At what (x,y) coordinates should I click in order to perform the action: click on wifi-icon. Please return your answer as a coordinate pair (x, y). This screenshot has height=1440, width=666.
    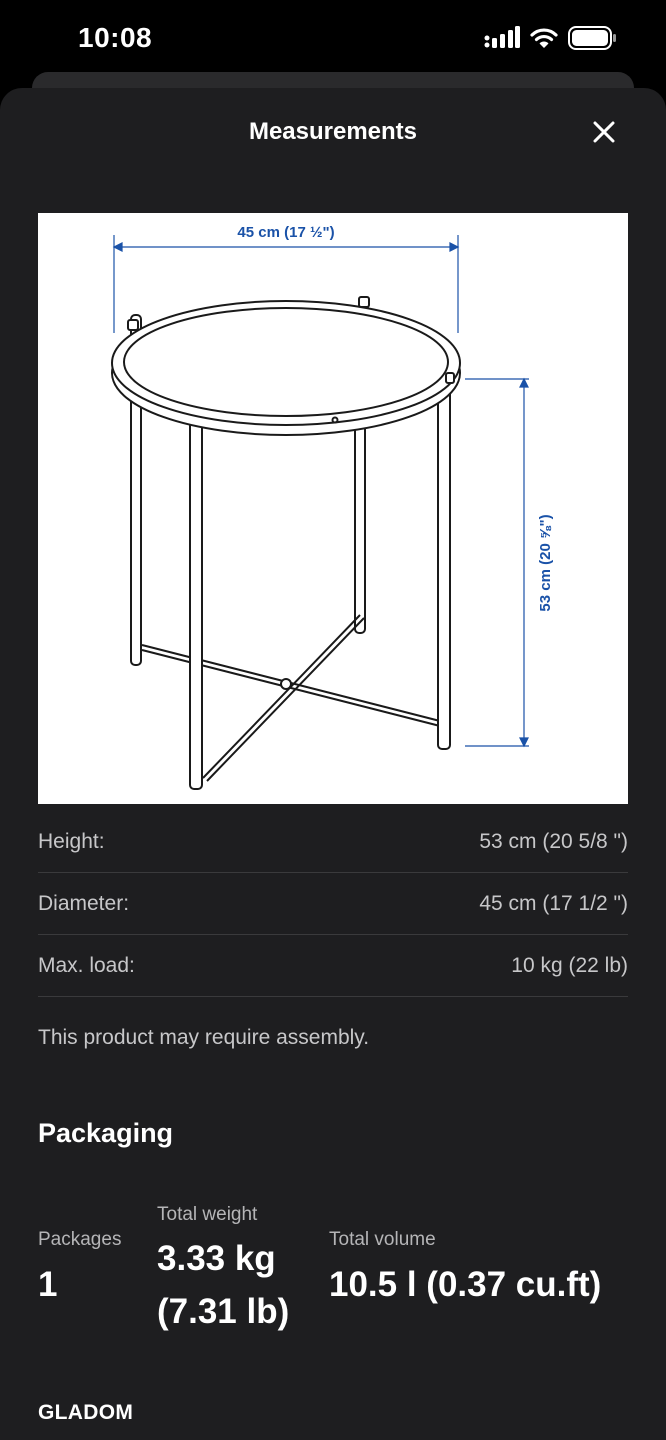
    Looking at the image, I should click on (544, 38).